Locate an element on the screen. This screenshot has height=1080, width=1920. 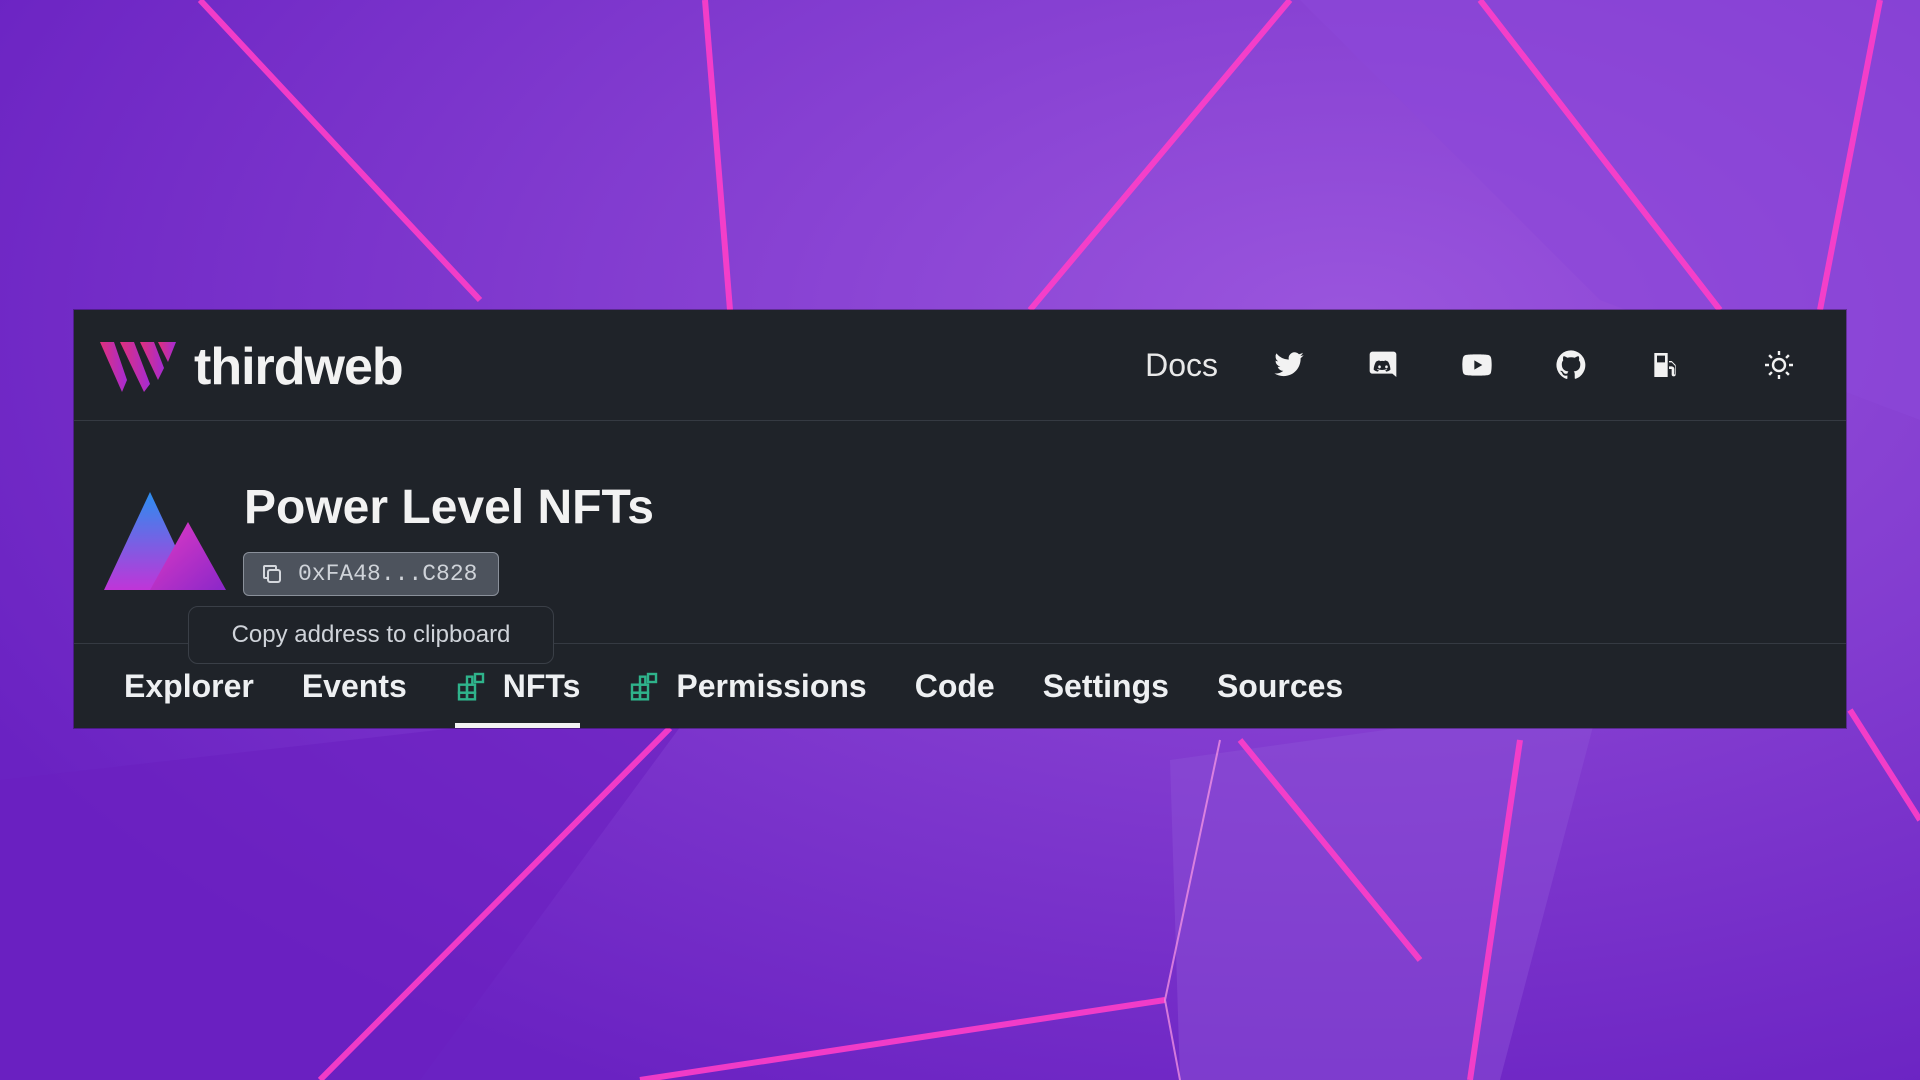
thirdweb-logo: thirdweb is located at coordinates (252, 367).